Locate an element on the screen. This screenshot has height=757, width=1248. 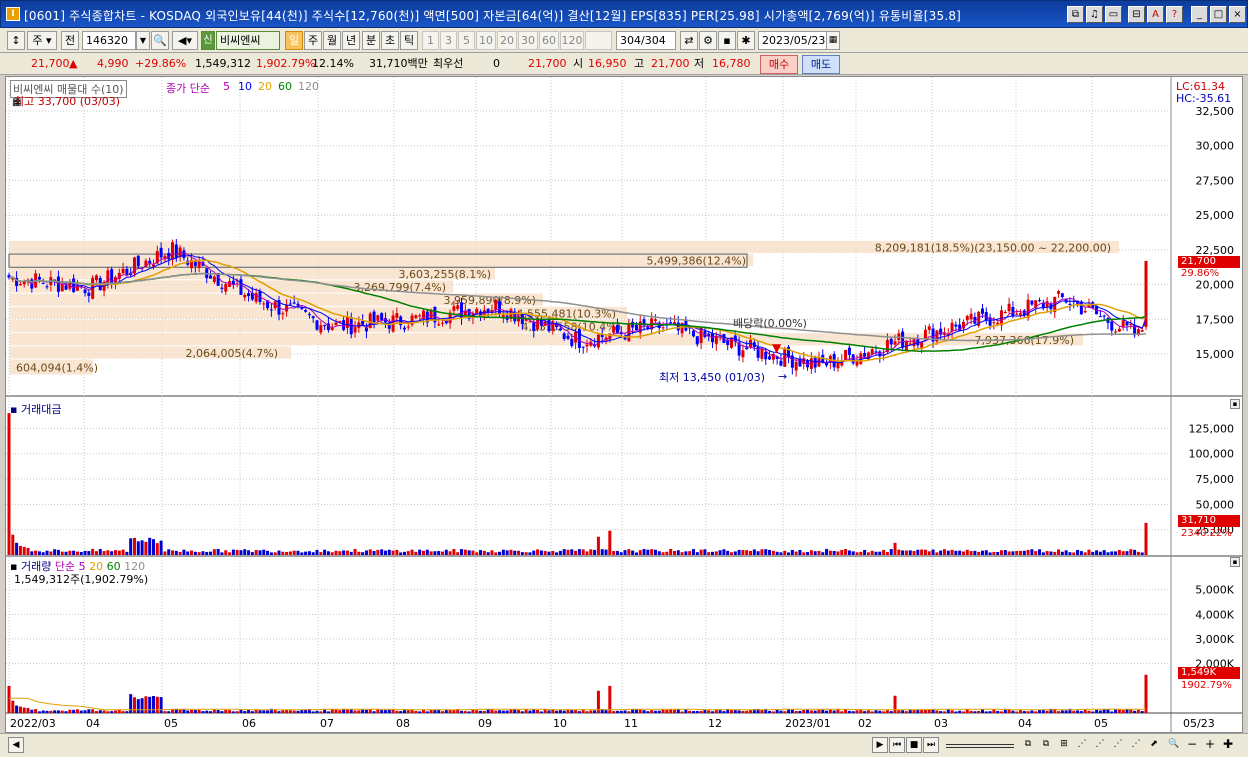
stock-name: 비씨엔씨 is located at coordinates (248, 40).